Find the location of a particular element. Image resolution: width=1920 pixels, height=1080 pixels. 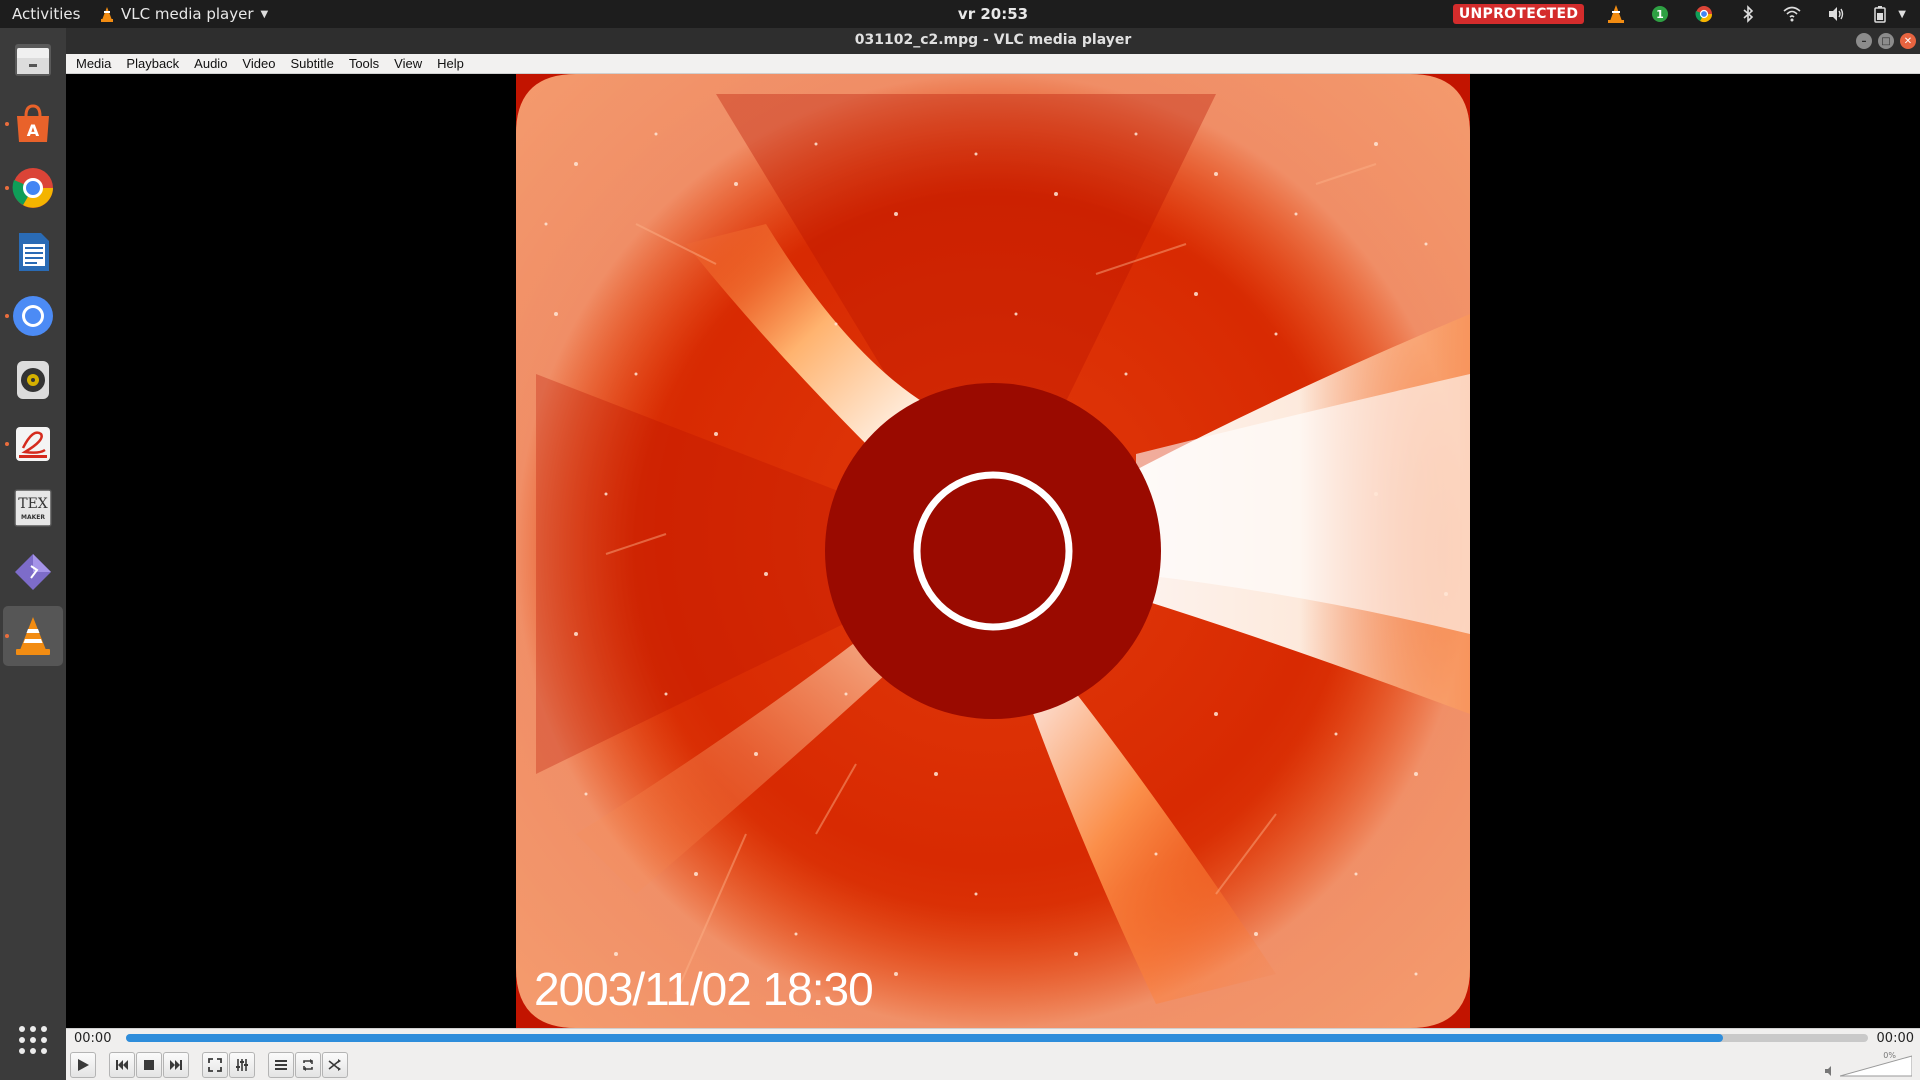

menu-audio: Audio is located at coordinates (210, 63).